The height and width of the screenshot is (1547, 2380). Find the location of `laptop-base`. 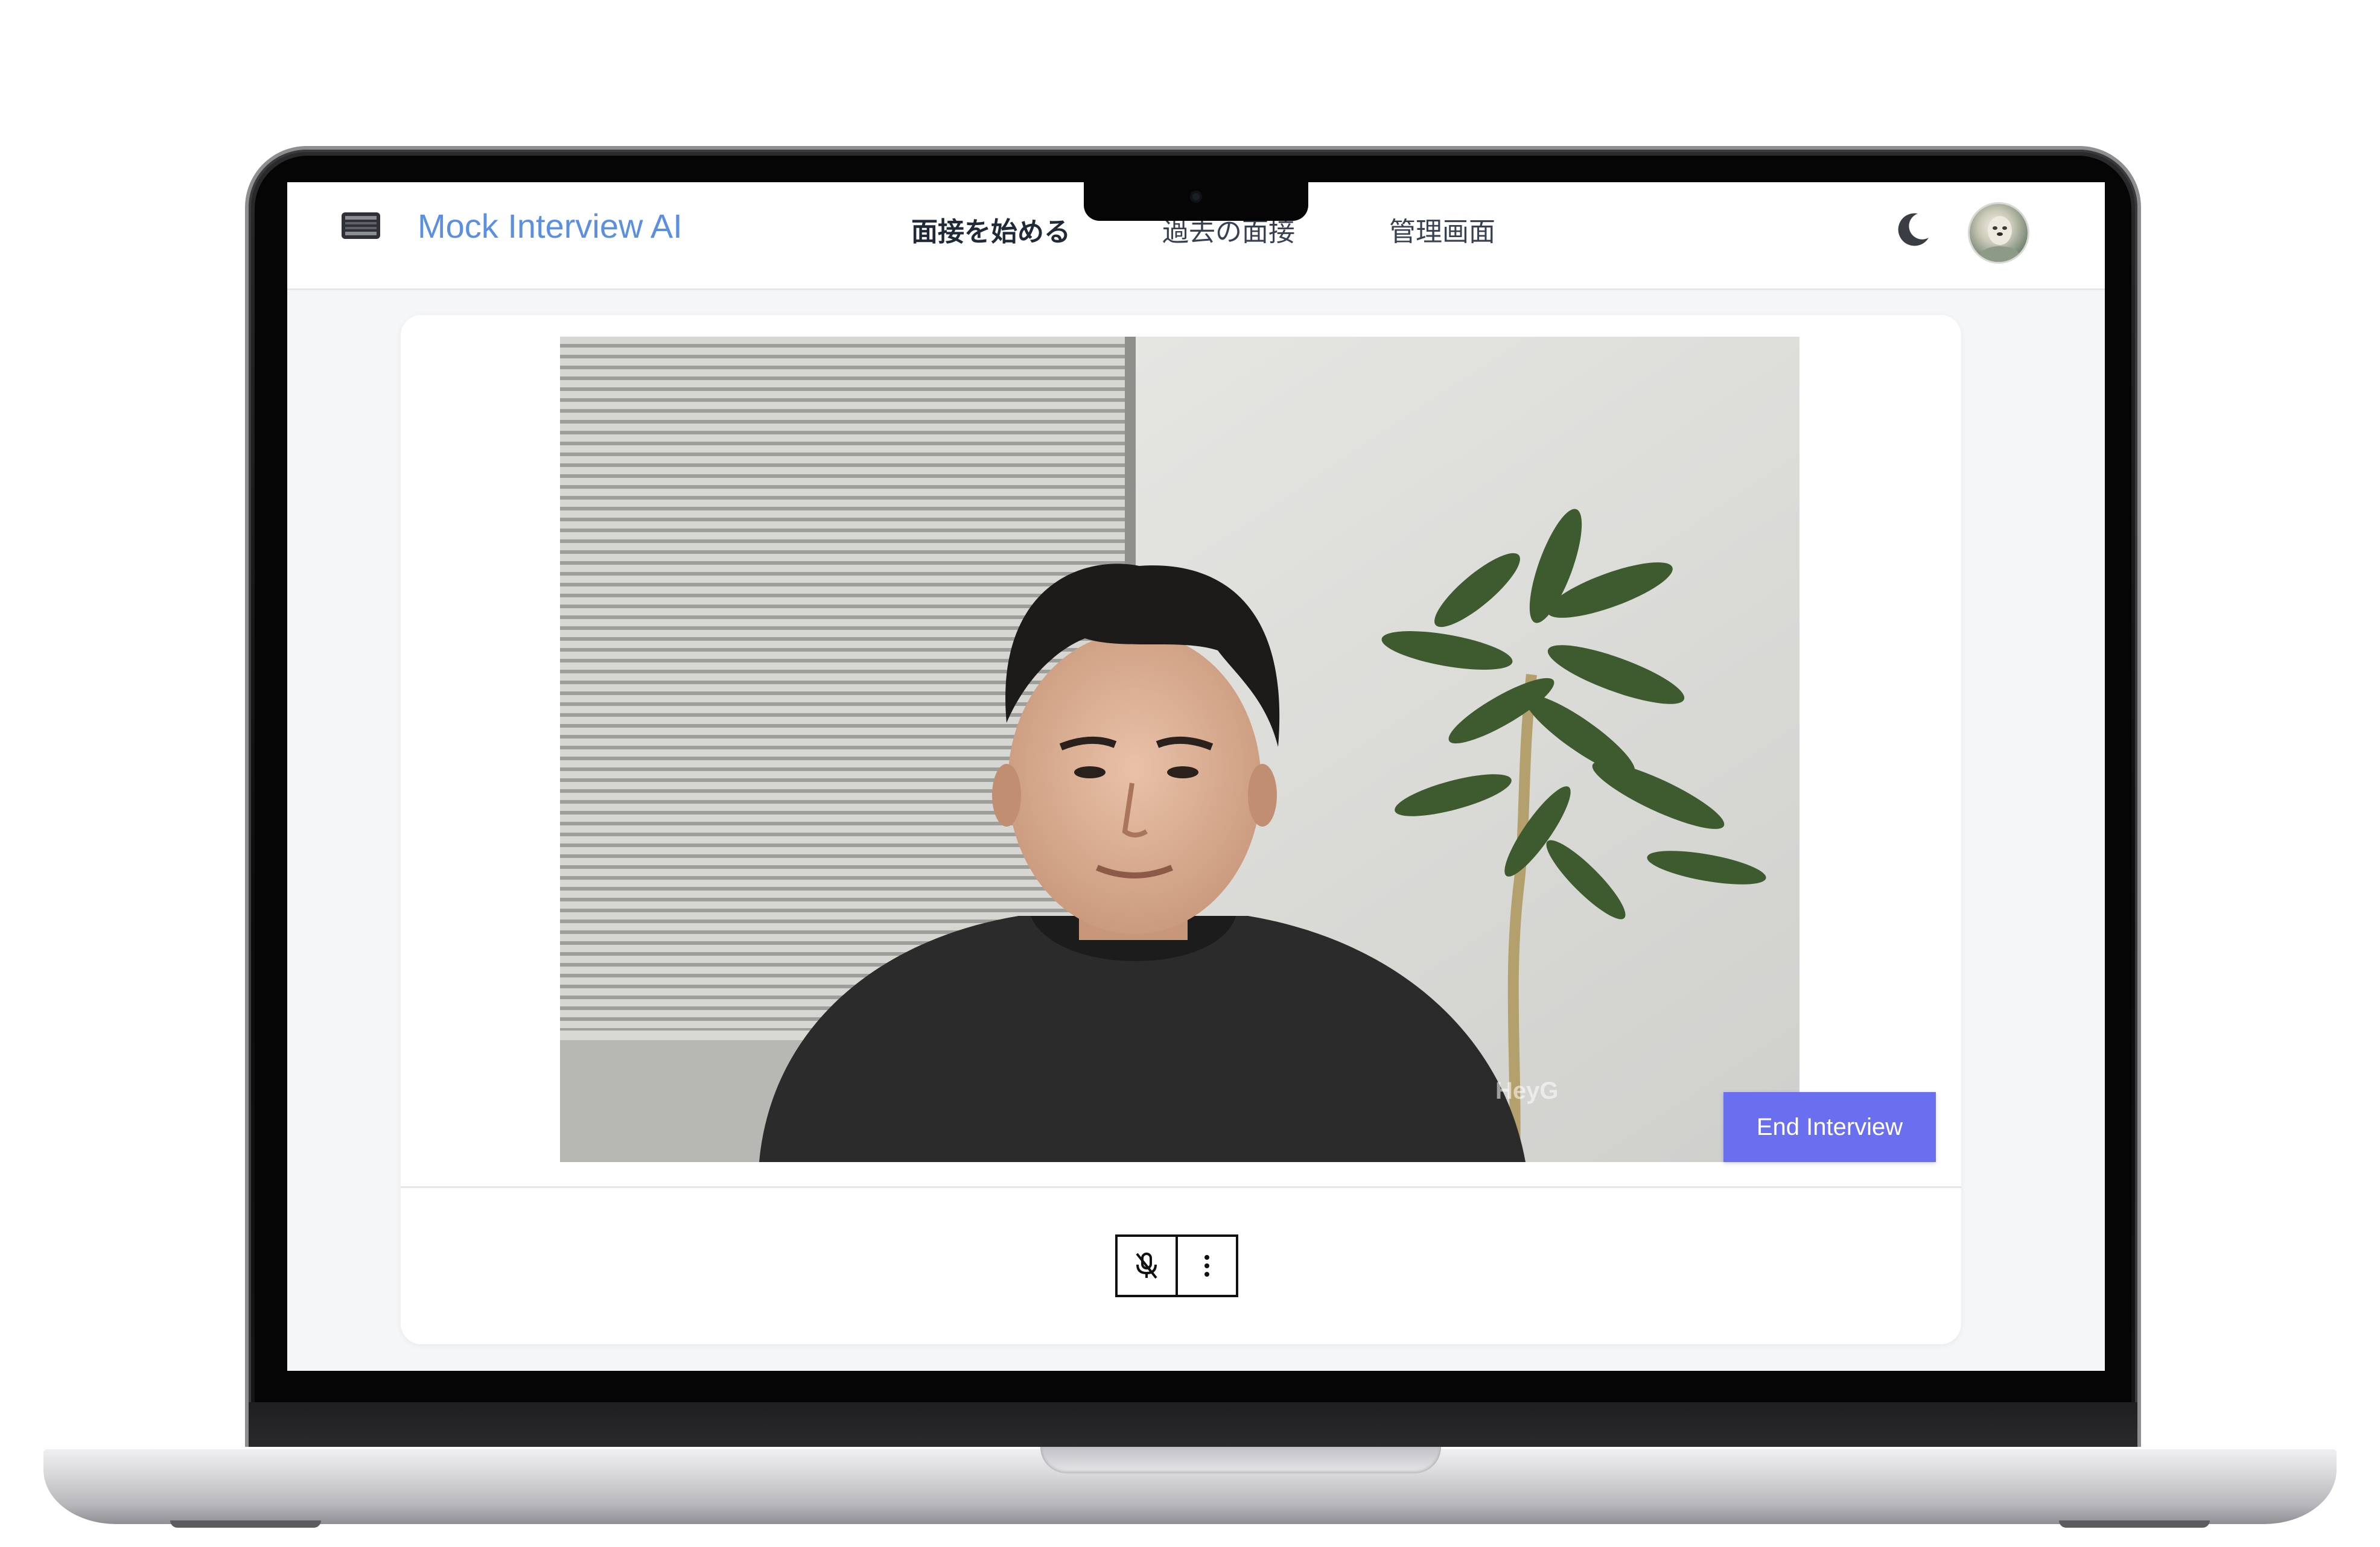

laptop-base is located at coordinates (1190, 1486).